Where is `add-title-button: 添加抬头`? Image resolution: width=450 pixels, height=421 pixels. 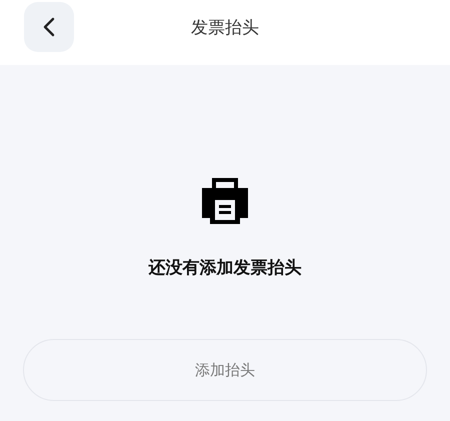
add-title-button: 添加抬头 is located at coordinates (225, 370).